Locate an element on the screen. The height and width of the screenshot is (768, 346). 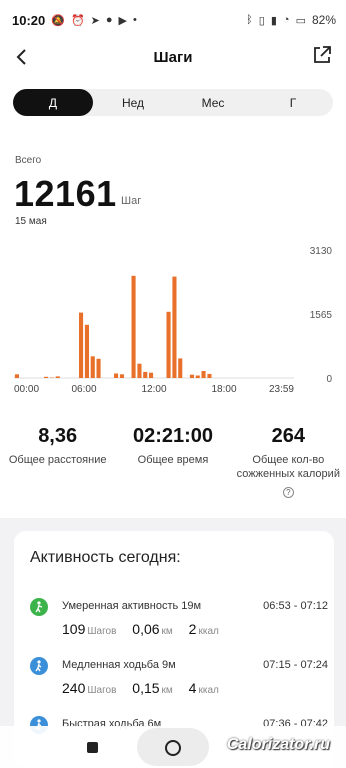
recents-button is located at coordinates (92, 747).